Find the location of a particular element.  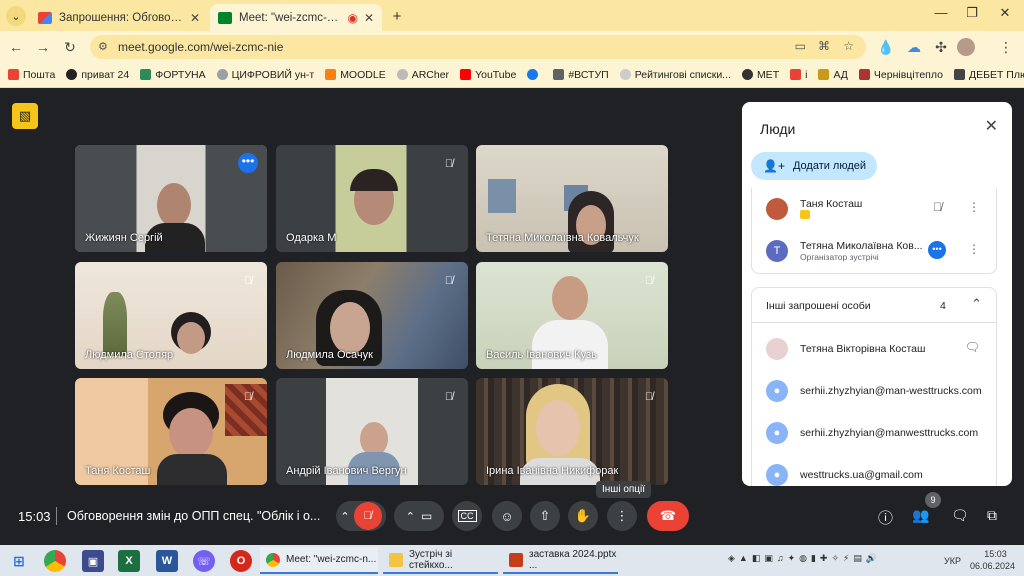

leave-call-button: ☎ is located at coordinates (668, 516).